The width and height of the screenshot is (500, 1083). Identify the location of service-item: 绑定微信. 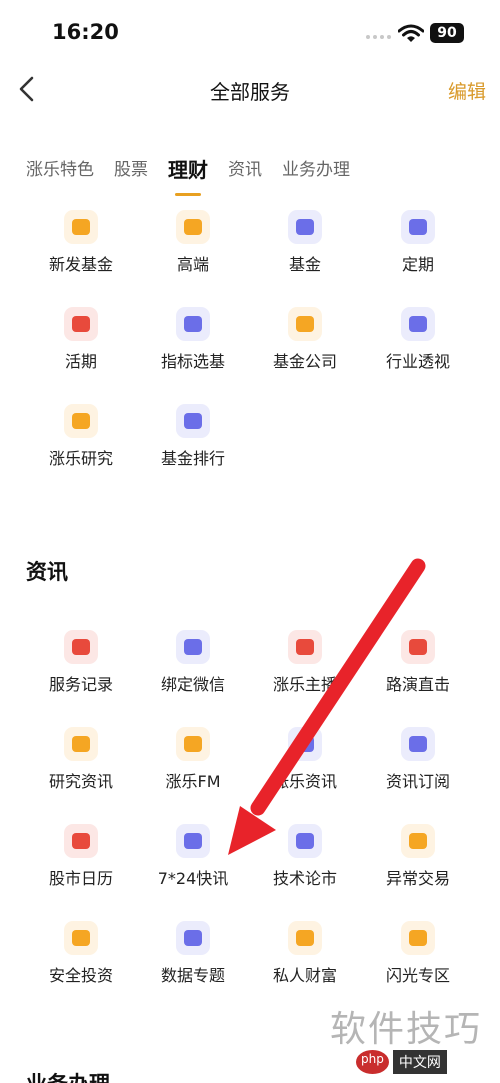
(193, 662).